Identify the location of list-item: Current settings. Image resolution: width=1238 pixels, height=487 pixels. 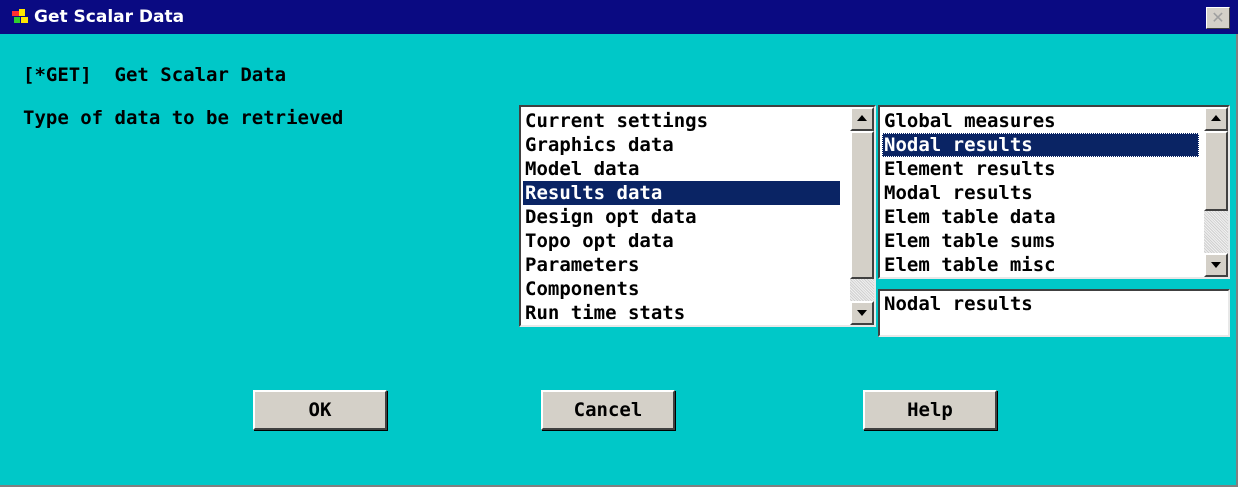
(615, 121).